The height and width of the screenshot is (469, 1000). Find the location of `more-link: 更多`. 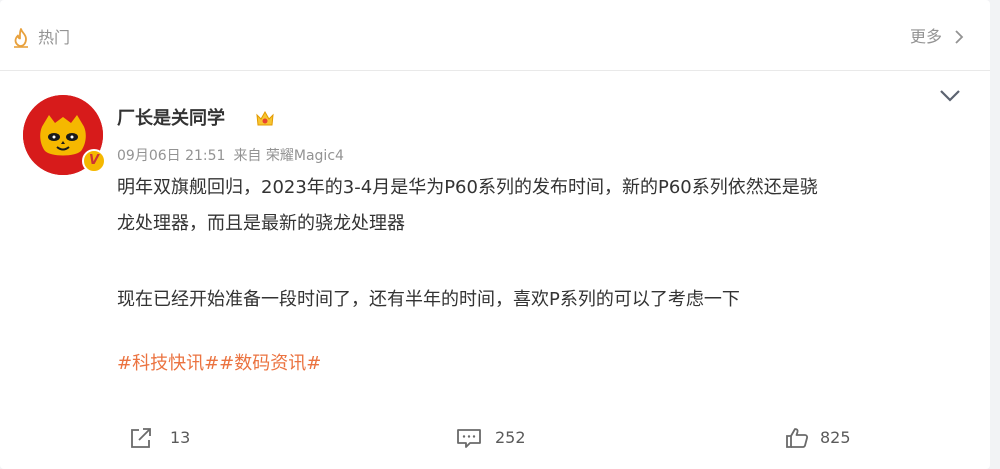

more-link: 更多 is located at coordinates (926, 37).